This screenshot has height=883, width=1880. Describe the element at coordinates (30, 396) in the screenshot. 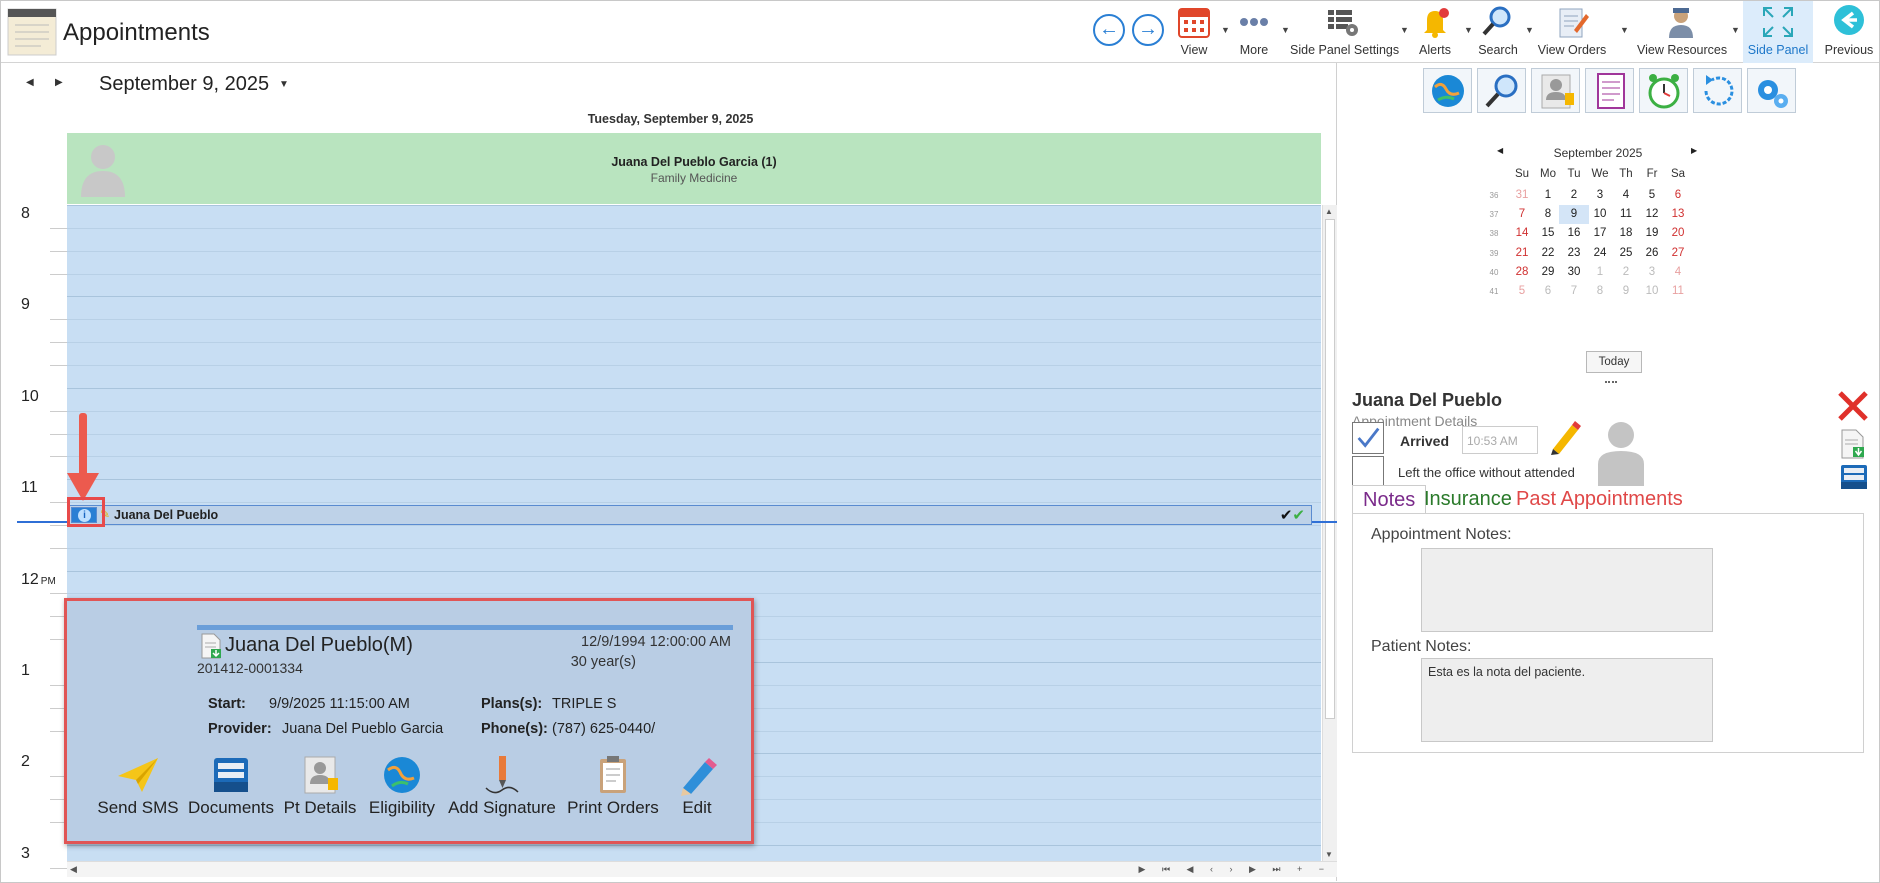

I see `hour-label-text: 10` at that location.